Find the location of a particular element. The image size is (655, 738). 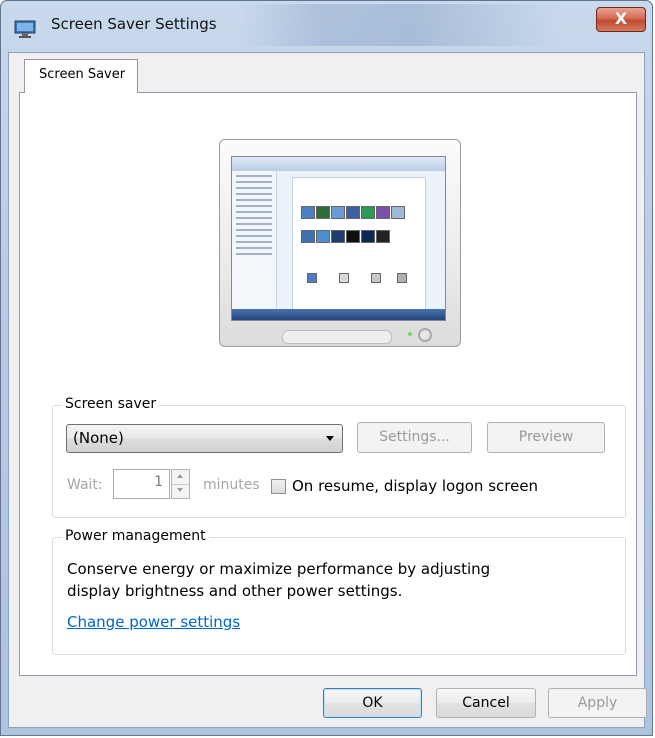

arrow-up-icon is located at coordinates (180, 476).